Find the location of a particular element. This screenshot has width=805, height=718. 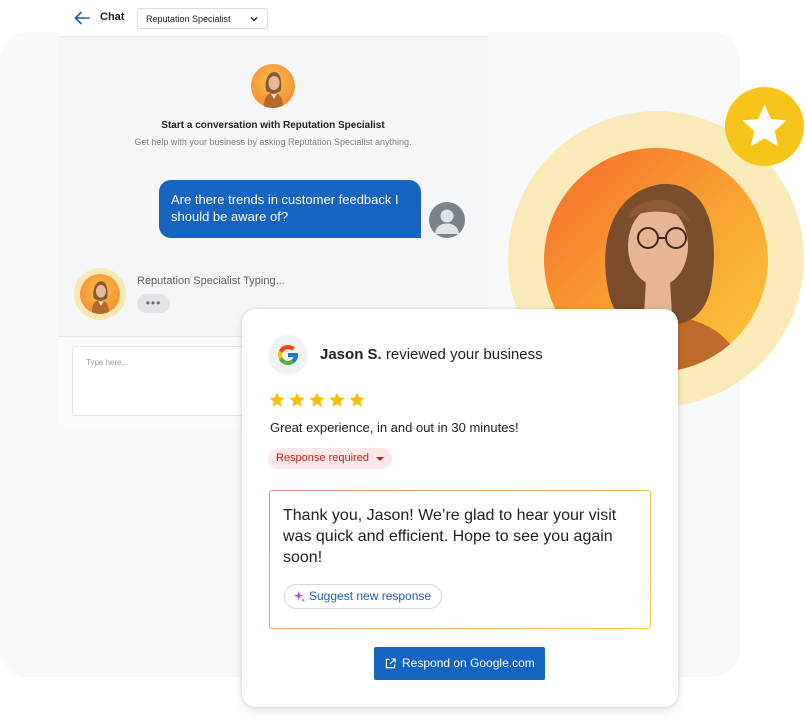

status-label: Response required is located at coordinates (322, 458).